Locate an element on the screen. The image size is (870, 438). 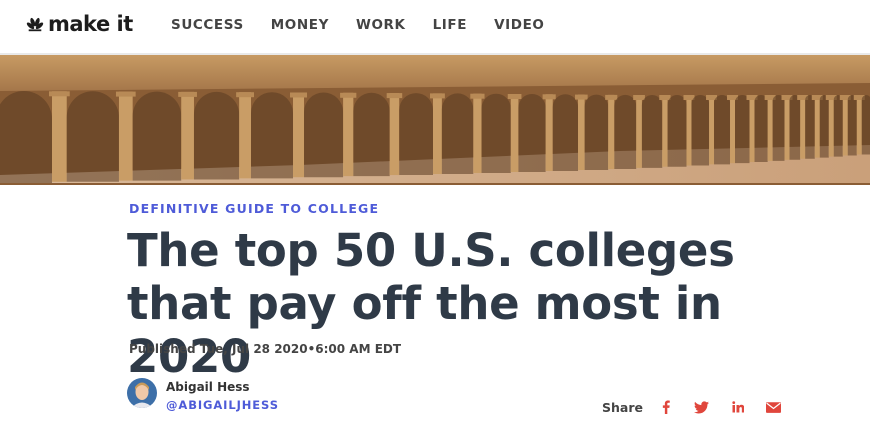
author-twitter-handle: @ABIGAILJHESS is located at coordinates (222, 405).